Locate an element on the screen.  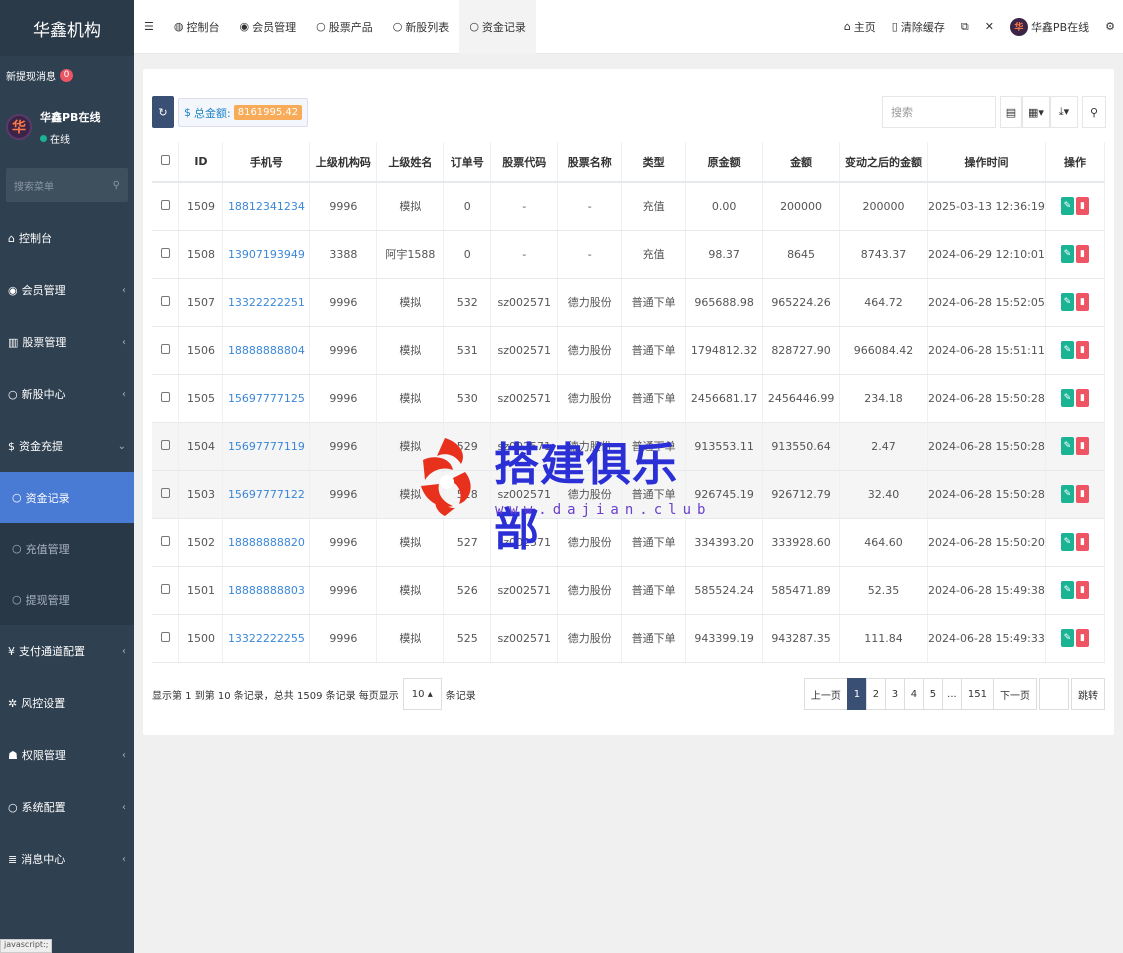
page-151-button: 151 is located at coordinates (977, 694).